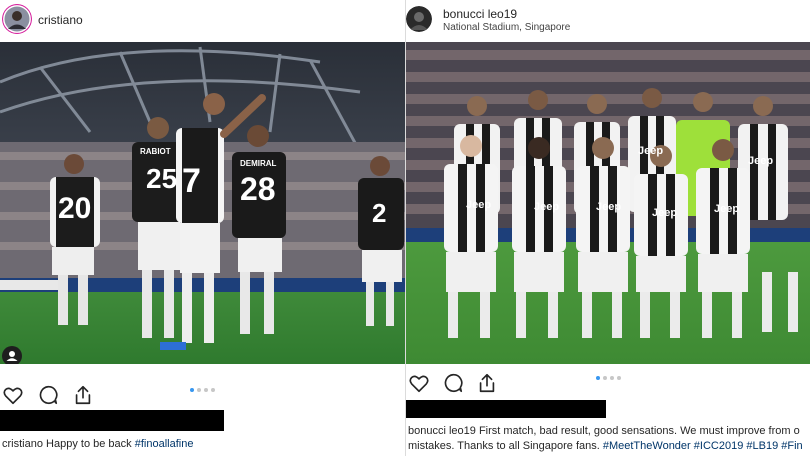 The image size is (810, 456). Describe the element at coordinates (60, 20) in the screenshot. I see `username: cristiano` at that location.